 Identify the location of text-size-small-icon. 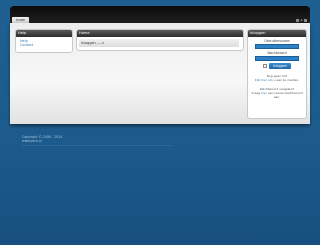
(297, 20).